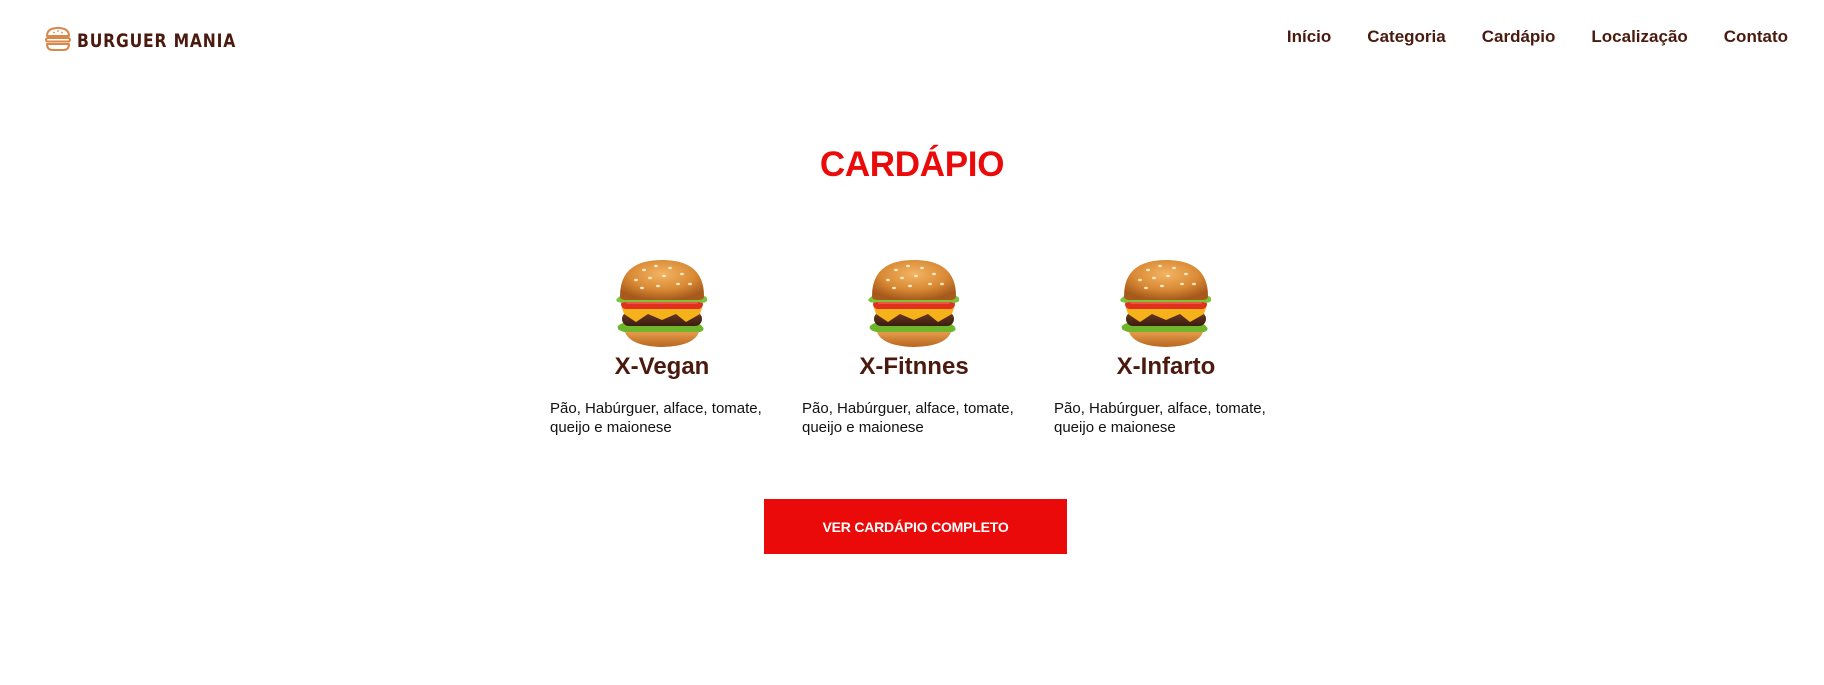  Describe the element at coordinates (915, 526) in the screenshot. I see `full-menu-button: VER CARDÁPIO COMPLETO` at that location.